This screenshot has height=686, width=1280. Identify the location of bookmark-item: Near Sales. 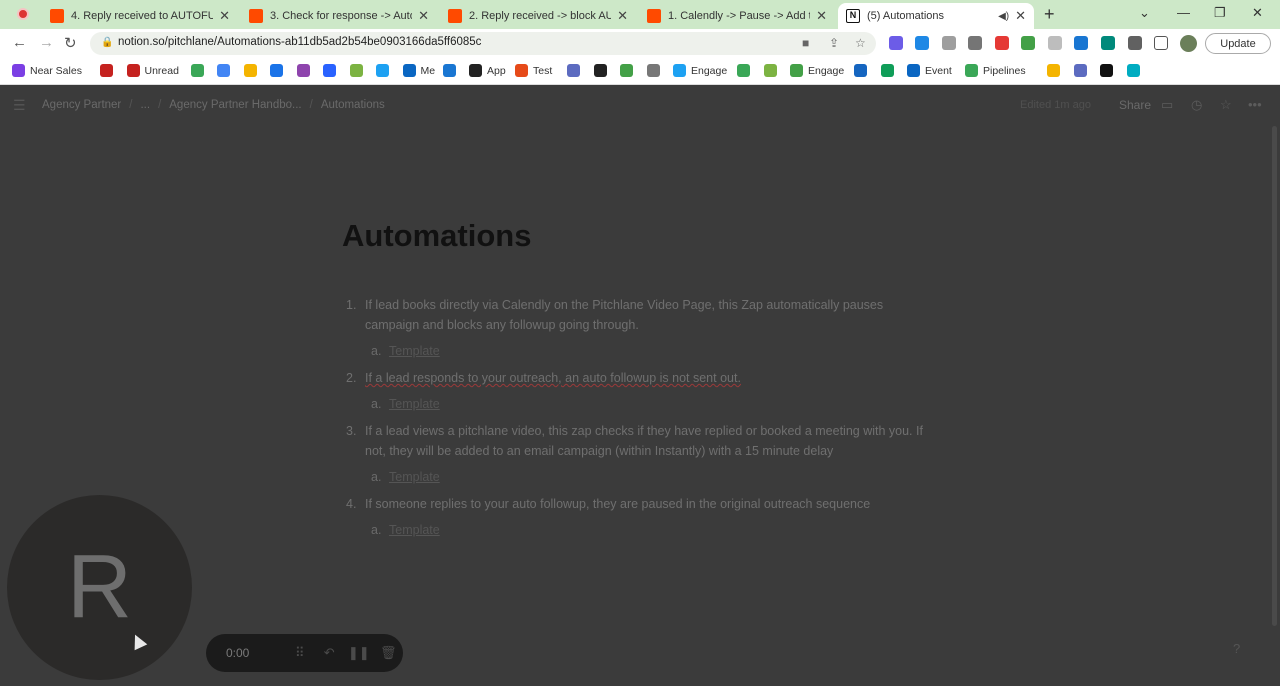
(47, 70).